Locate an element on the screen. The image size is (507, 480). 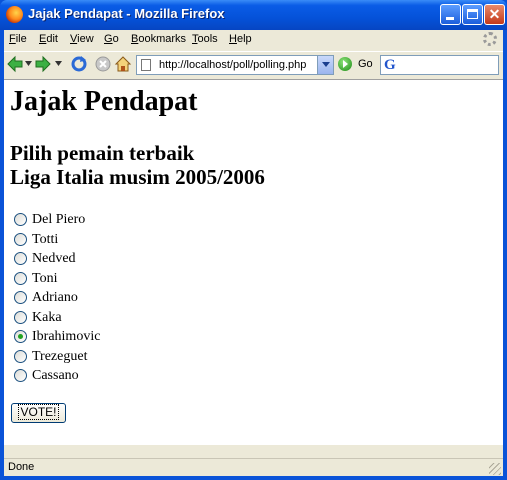
minimize-icon is located at coordinates (450, 18).